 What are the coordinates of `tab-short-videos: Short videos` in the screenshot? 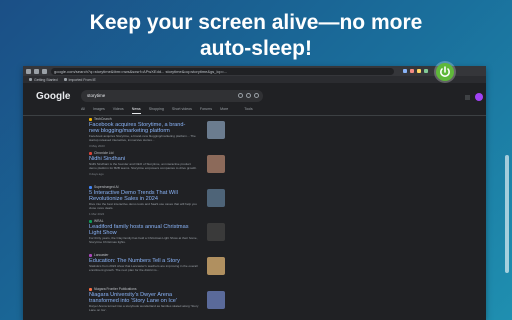 It's located at (182, 110).